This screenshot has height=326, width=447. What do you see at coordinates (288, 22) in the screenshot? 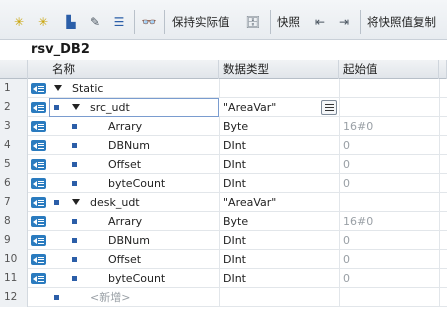
I see `snapshot-button: 快照` at bounding box center [288, 22].